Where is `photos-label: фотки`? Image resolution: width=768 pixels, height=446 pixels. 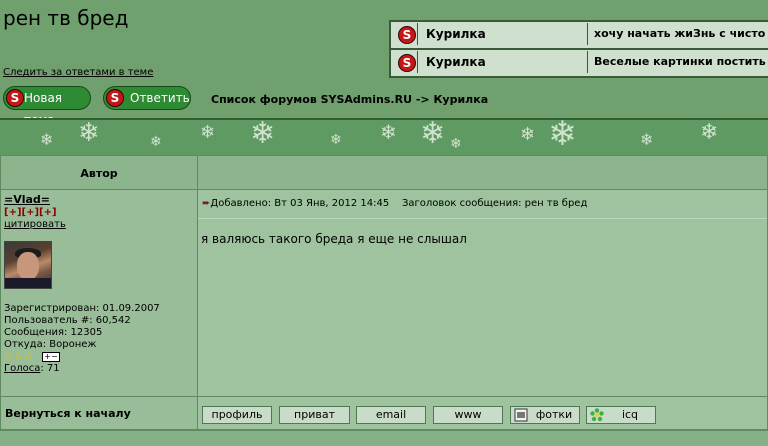
photos-label: фотки is located at coordinates (554, 414).